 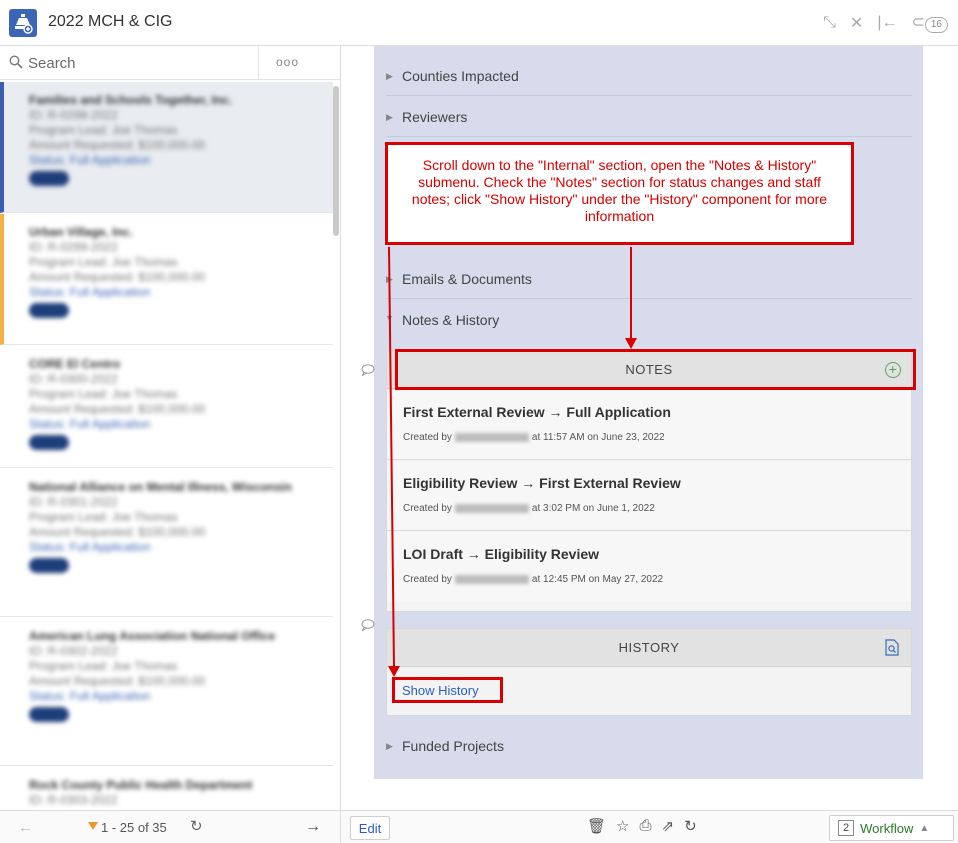 What do you see at coordinates (533, 579) in the screenshot?
I see `note-meta: Created by at 12:45 PM on May 27, 2022` at bounding box center [533, 579].